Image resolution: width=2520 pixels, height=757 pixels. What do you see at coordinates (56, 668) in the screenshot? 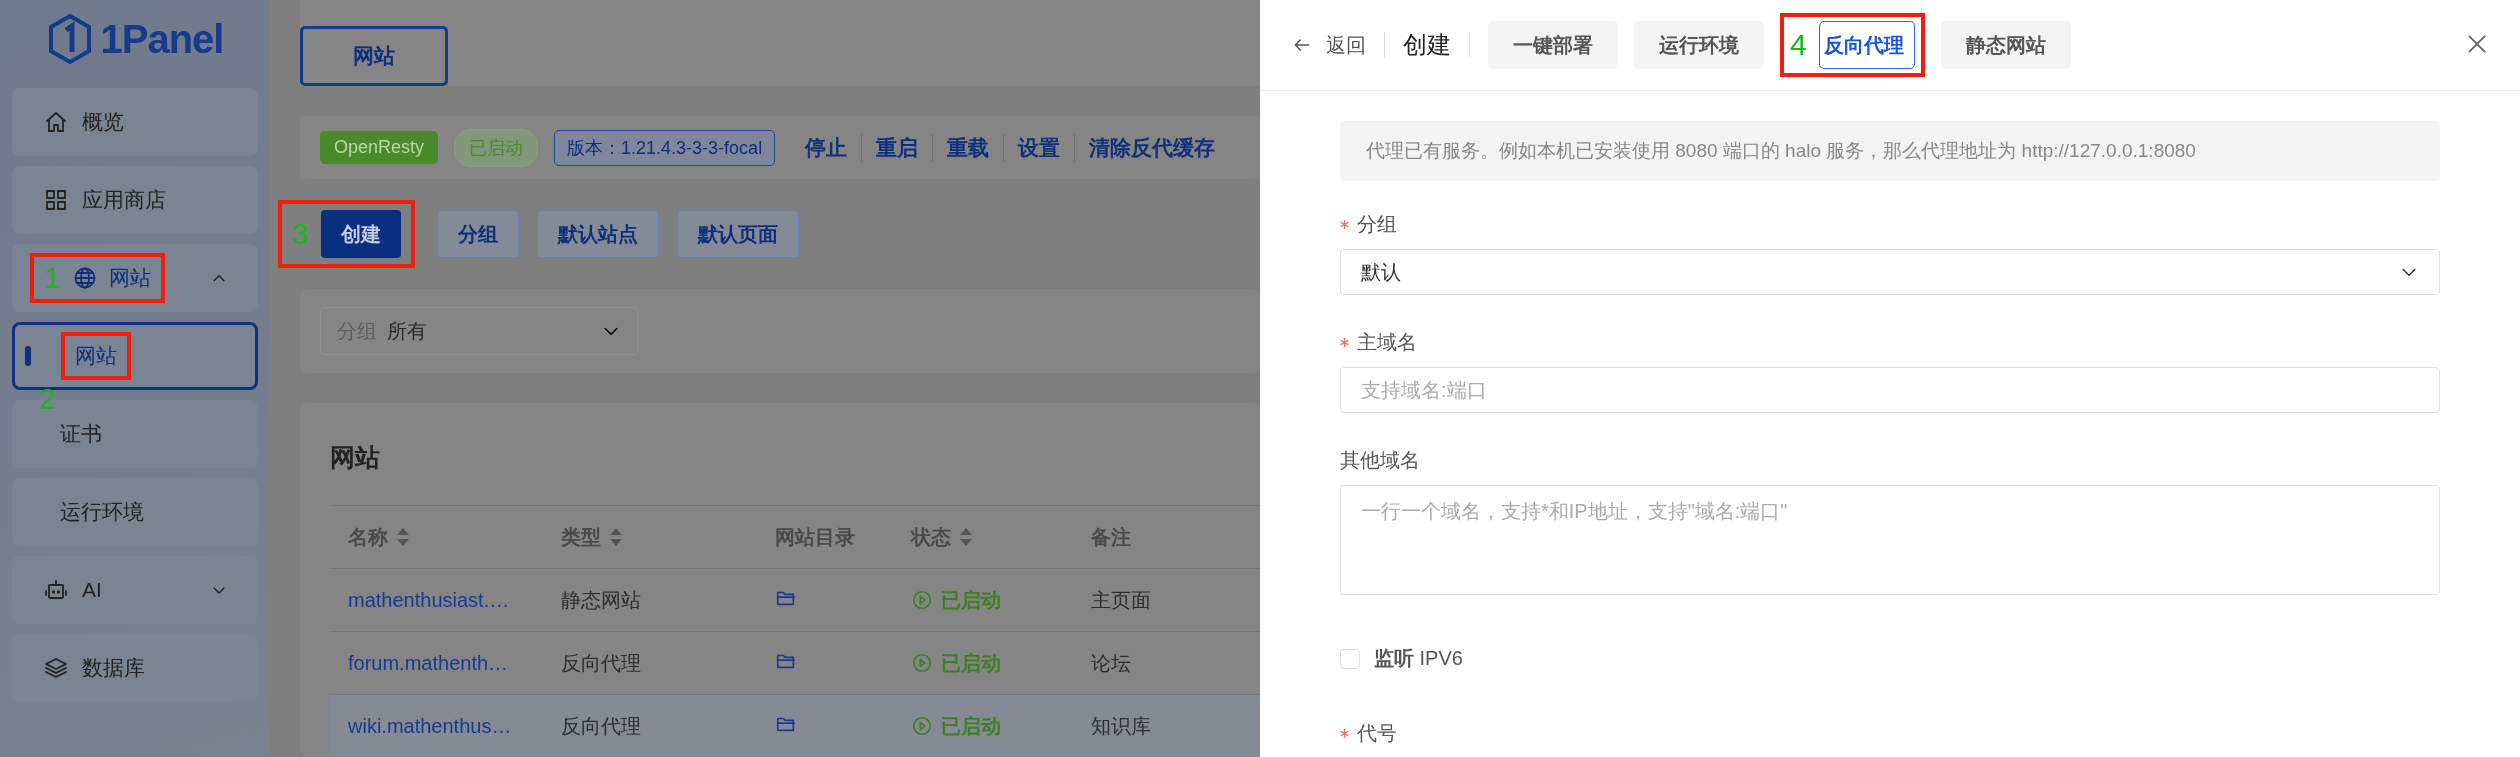
I see `layers-icon` at bounding box center [56, 668].